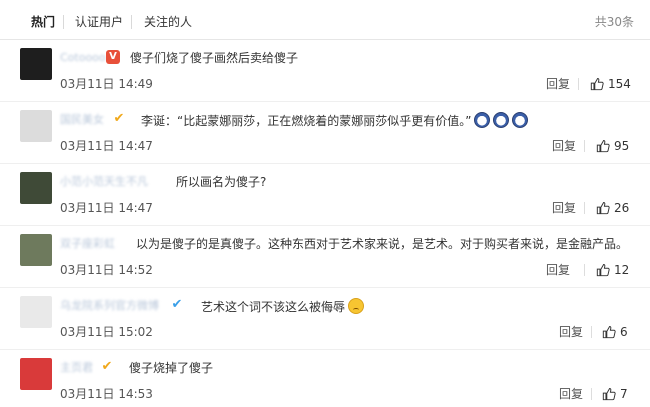 The height and width of the screenshot is (407, 650). Describe the element at coordinates (614, 22) in the screenshot. I see `comment-total-count: 共30条` at that location.